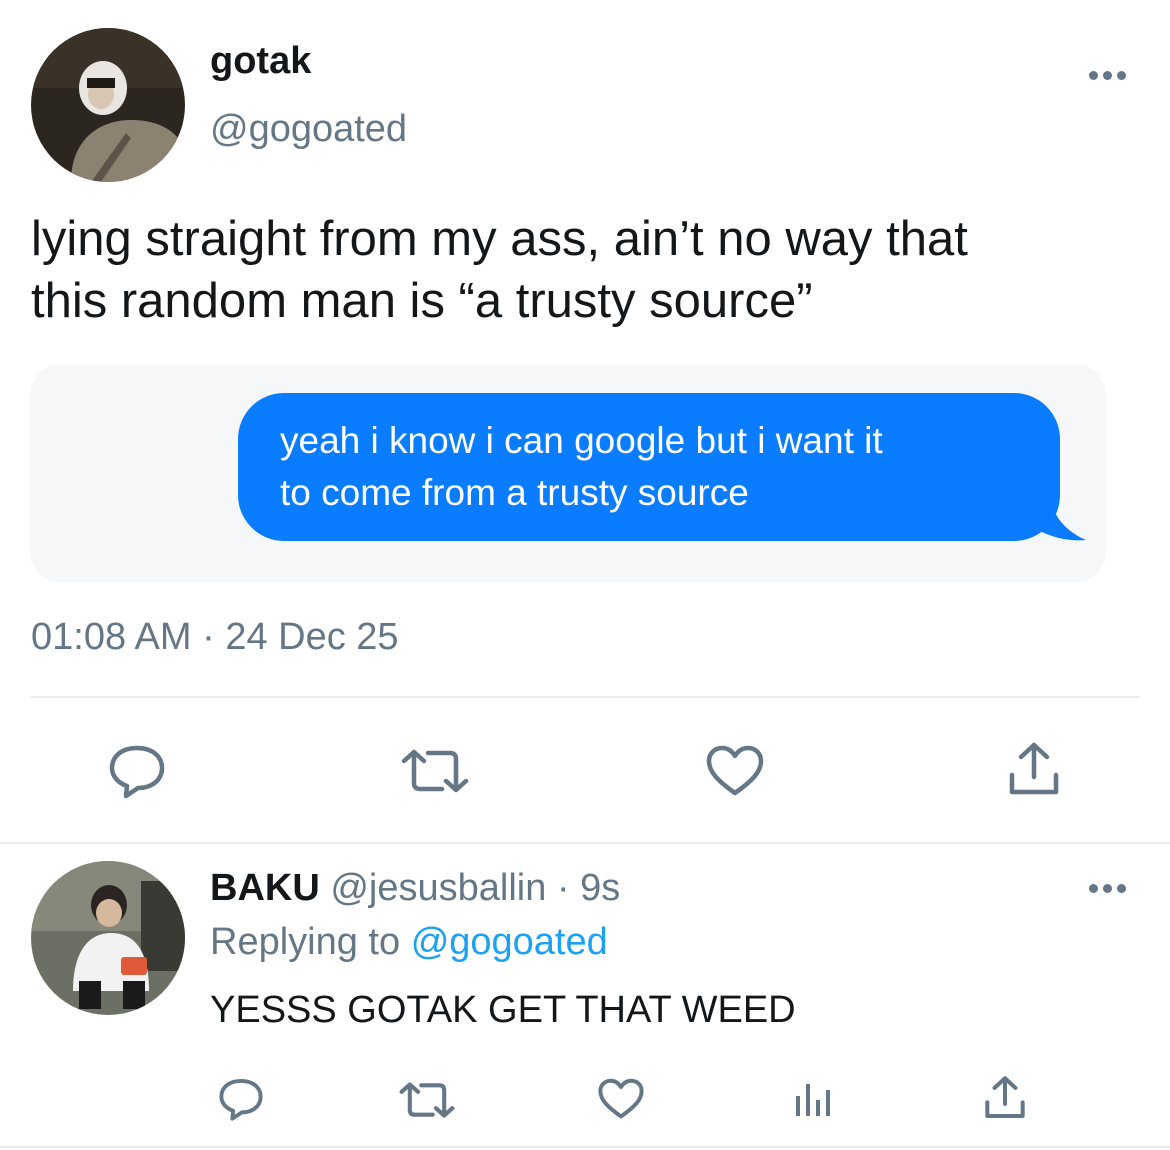 Image resolution: width=1170 pixels, height=1150 pixels. What do you see at coordinates (581, 440) in the screenshot?
I see `message-line: yeah i know i can google but i want it` at bounding box center [581, 440].